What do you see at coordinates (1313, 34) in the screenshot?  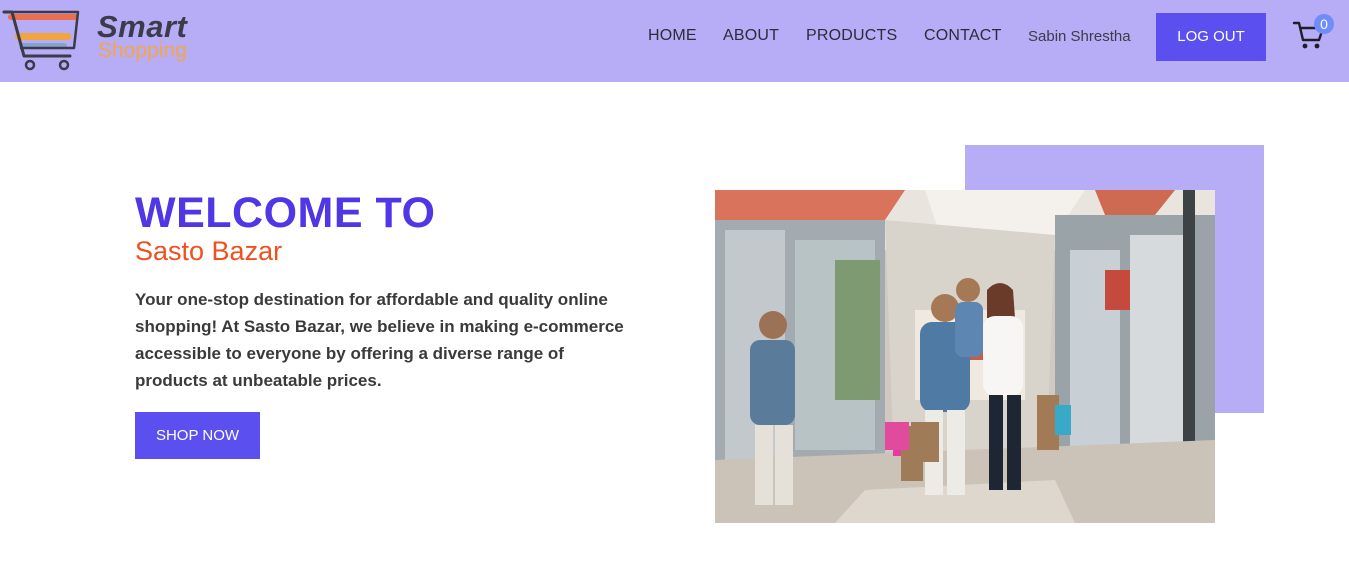 I see `cart-button: 0` at bounding box center [1313, 34].